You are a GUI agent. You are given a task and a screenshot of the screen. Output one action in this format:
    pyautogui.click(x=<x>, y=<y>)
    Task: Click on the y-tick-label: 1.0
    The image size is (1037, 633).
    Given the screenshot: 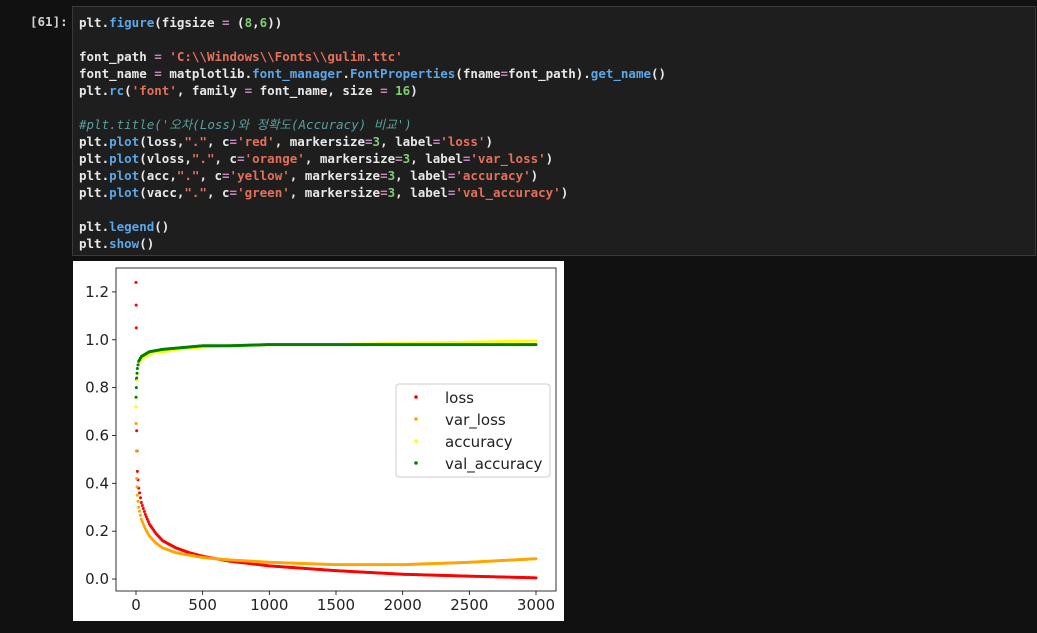 What is the action you would take?
    pyautogui.click(x=97, y=340)
    